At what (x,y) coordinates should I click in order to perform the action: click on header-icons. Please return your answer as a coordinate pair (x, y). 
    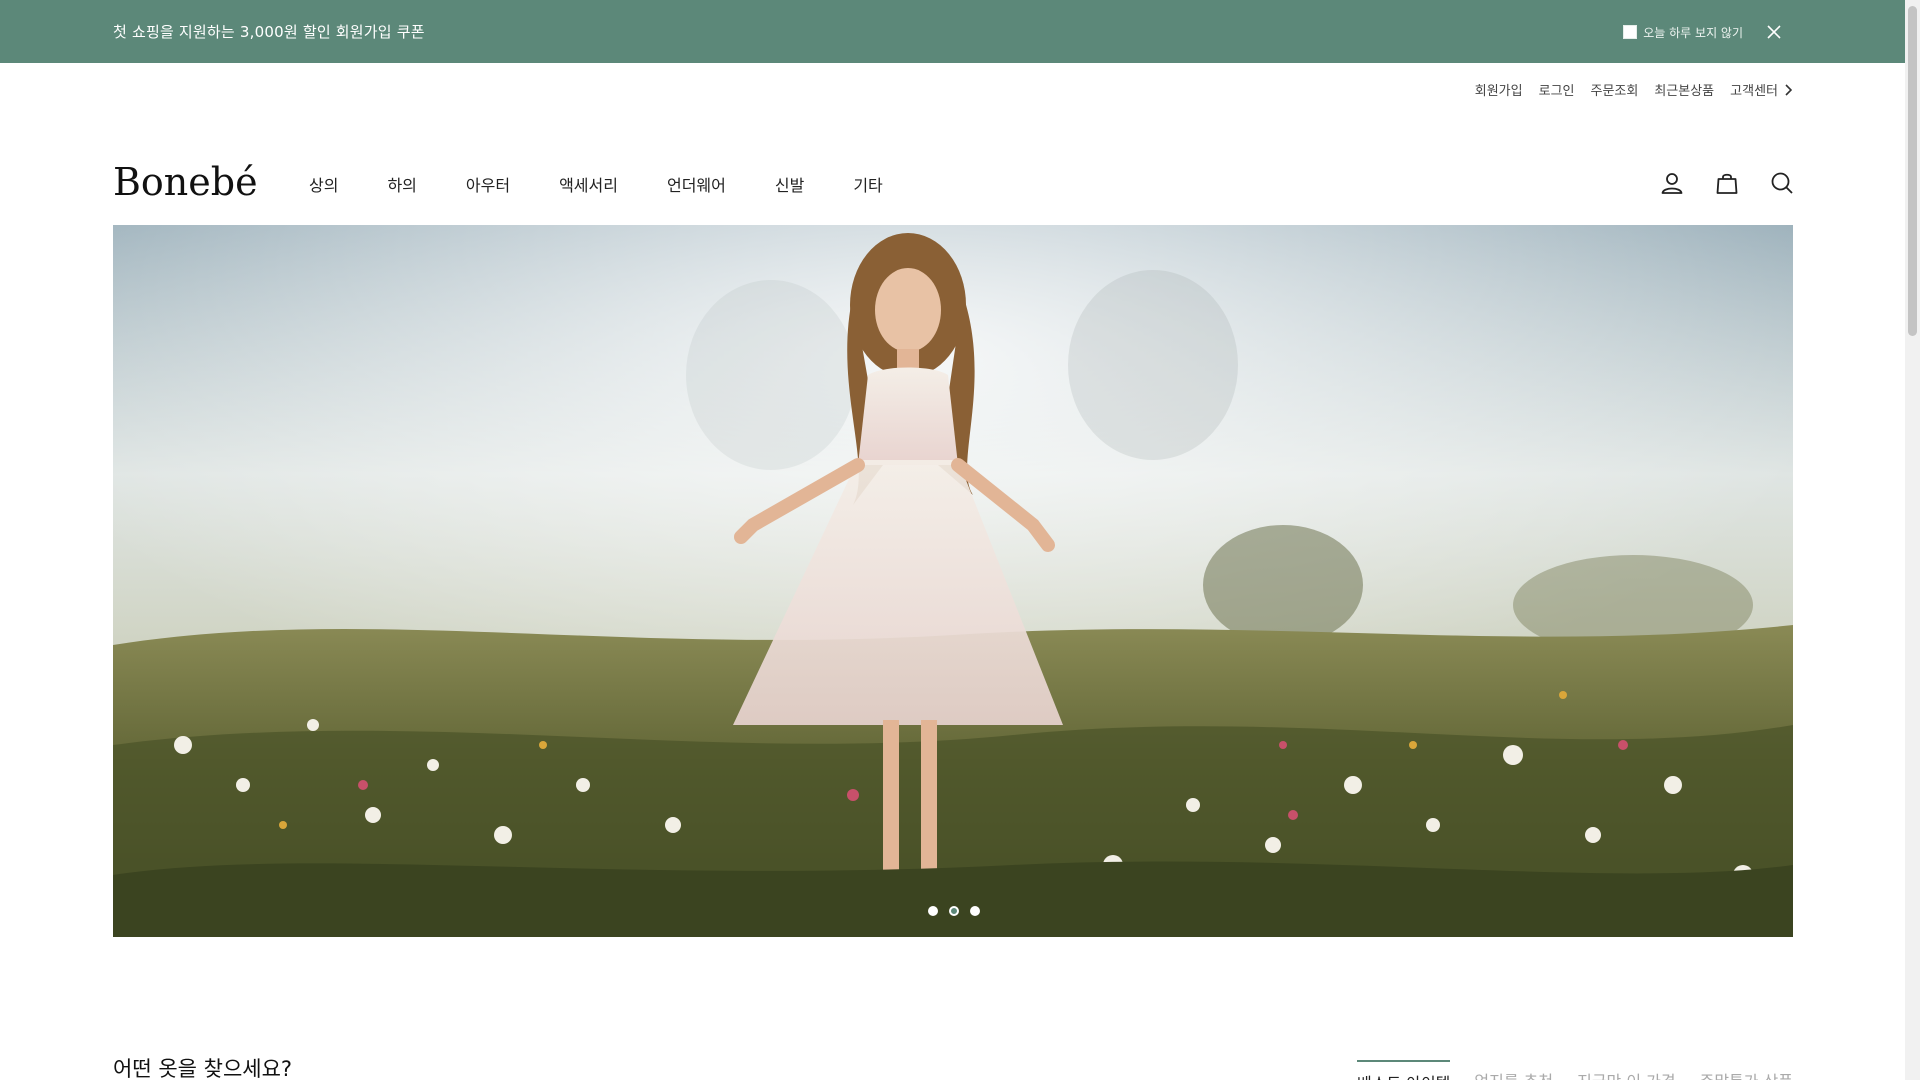
    Looking at the image, I should click on (1727, 183).